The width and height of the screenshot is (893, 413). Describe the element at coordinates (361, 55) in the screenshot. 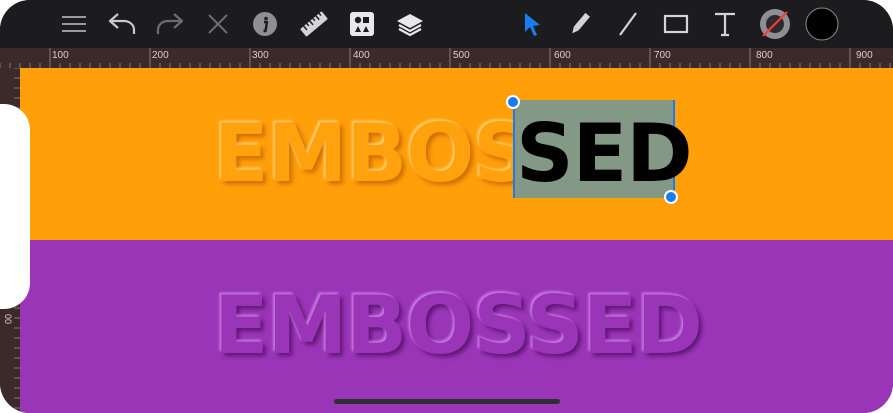

I see `ruler-label-400: 400` at that location.